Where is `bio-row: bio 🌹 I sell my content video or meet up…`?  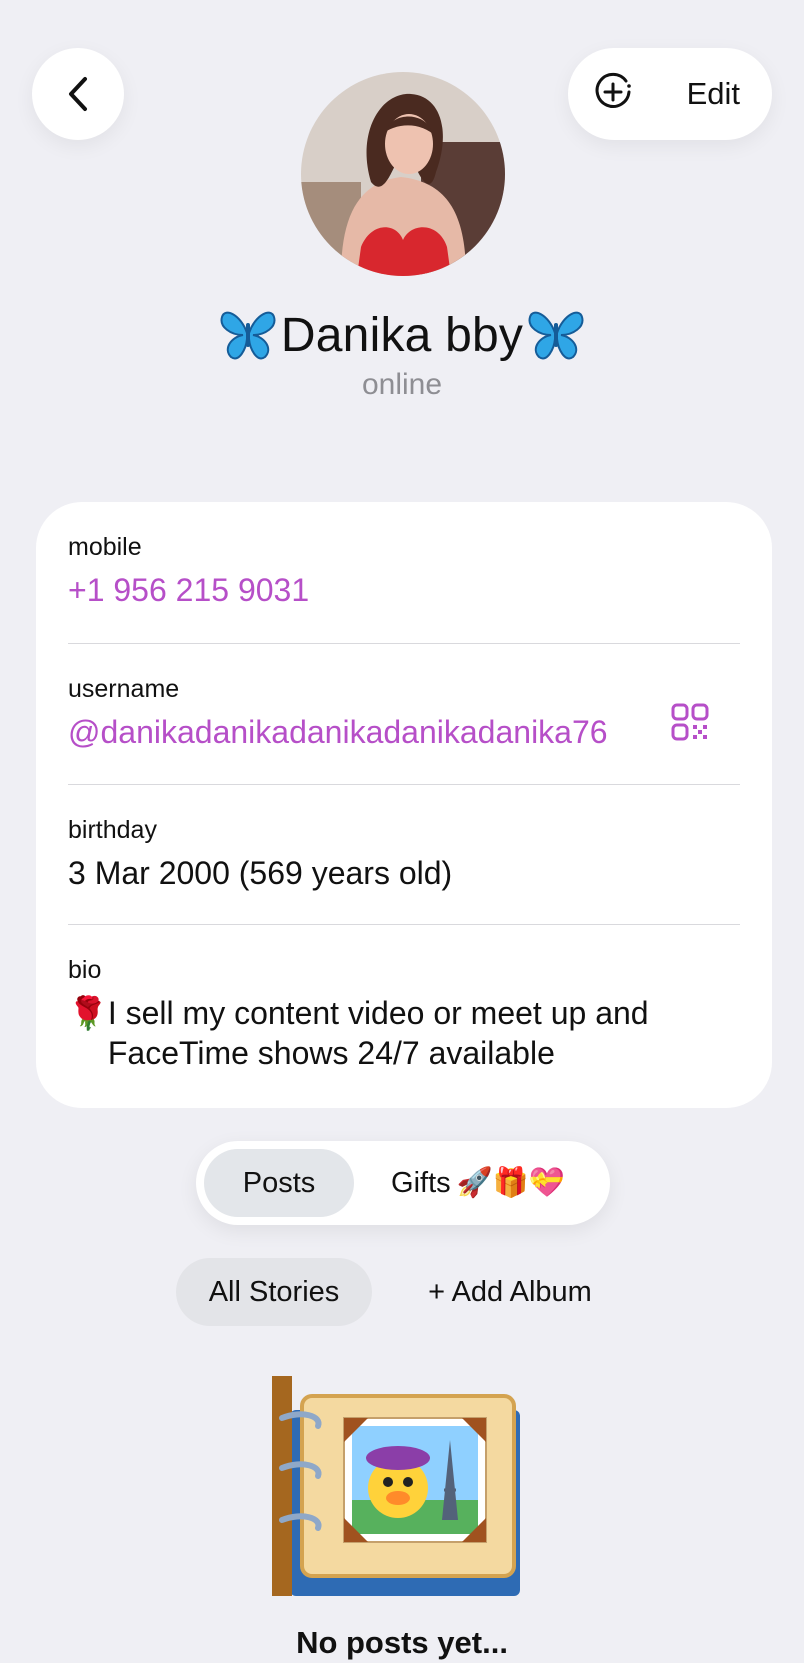
bio-row: bio 🌹 I sell my content video or meet up… is located at coordinates (404, 1016).